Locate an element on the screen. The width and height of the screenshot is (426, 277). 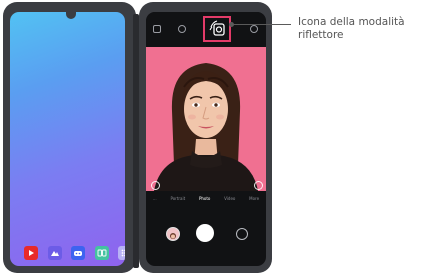
camera-mode-selector: ... Portrait Photo Video More is located at coordinates (206, 201).